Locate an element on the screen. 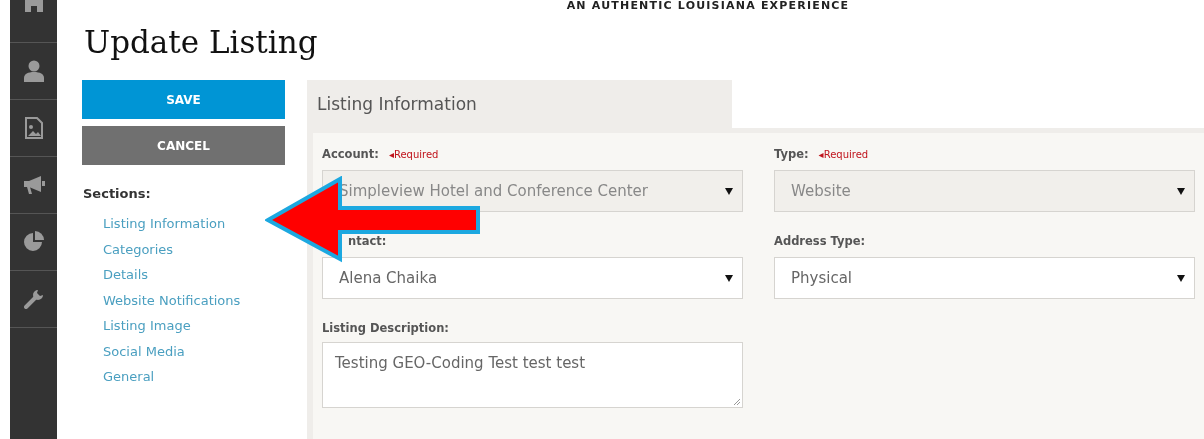 Image resolution: width=1204 pixels, height=439 pixels. field-label: Type: is located at coordinates (791, 154).